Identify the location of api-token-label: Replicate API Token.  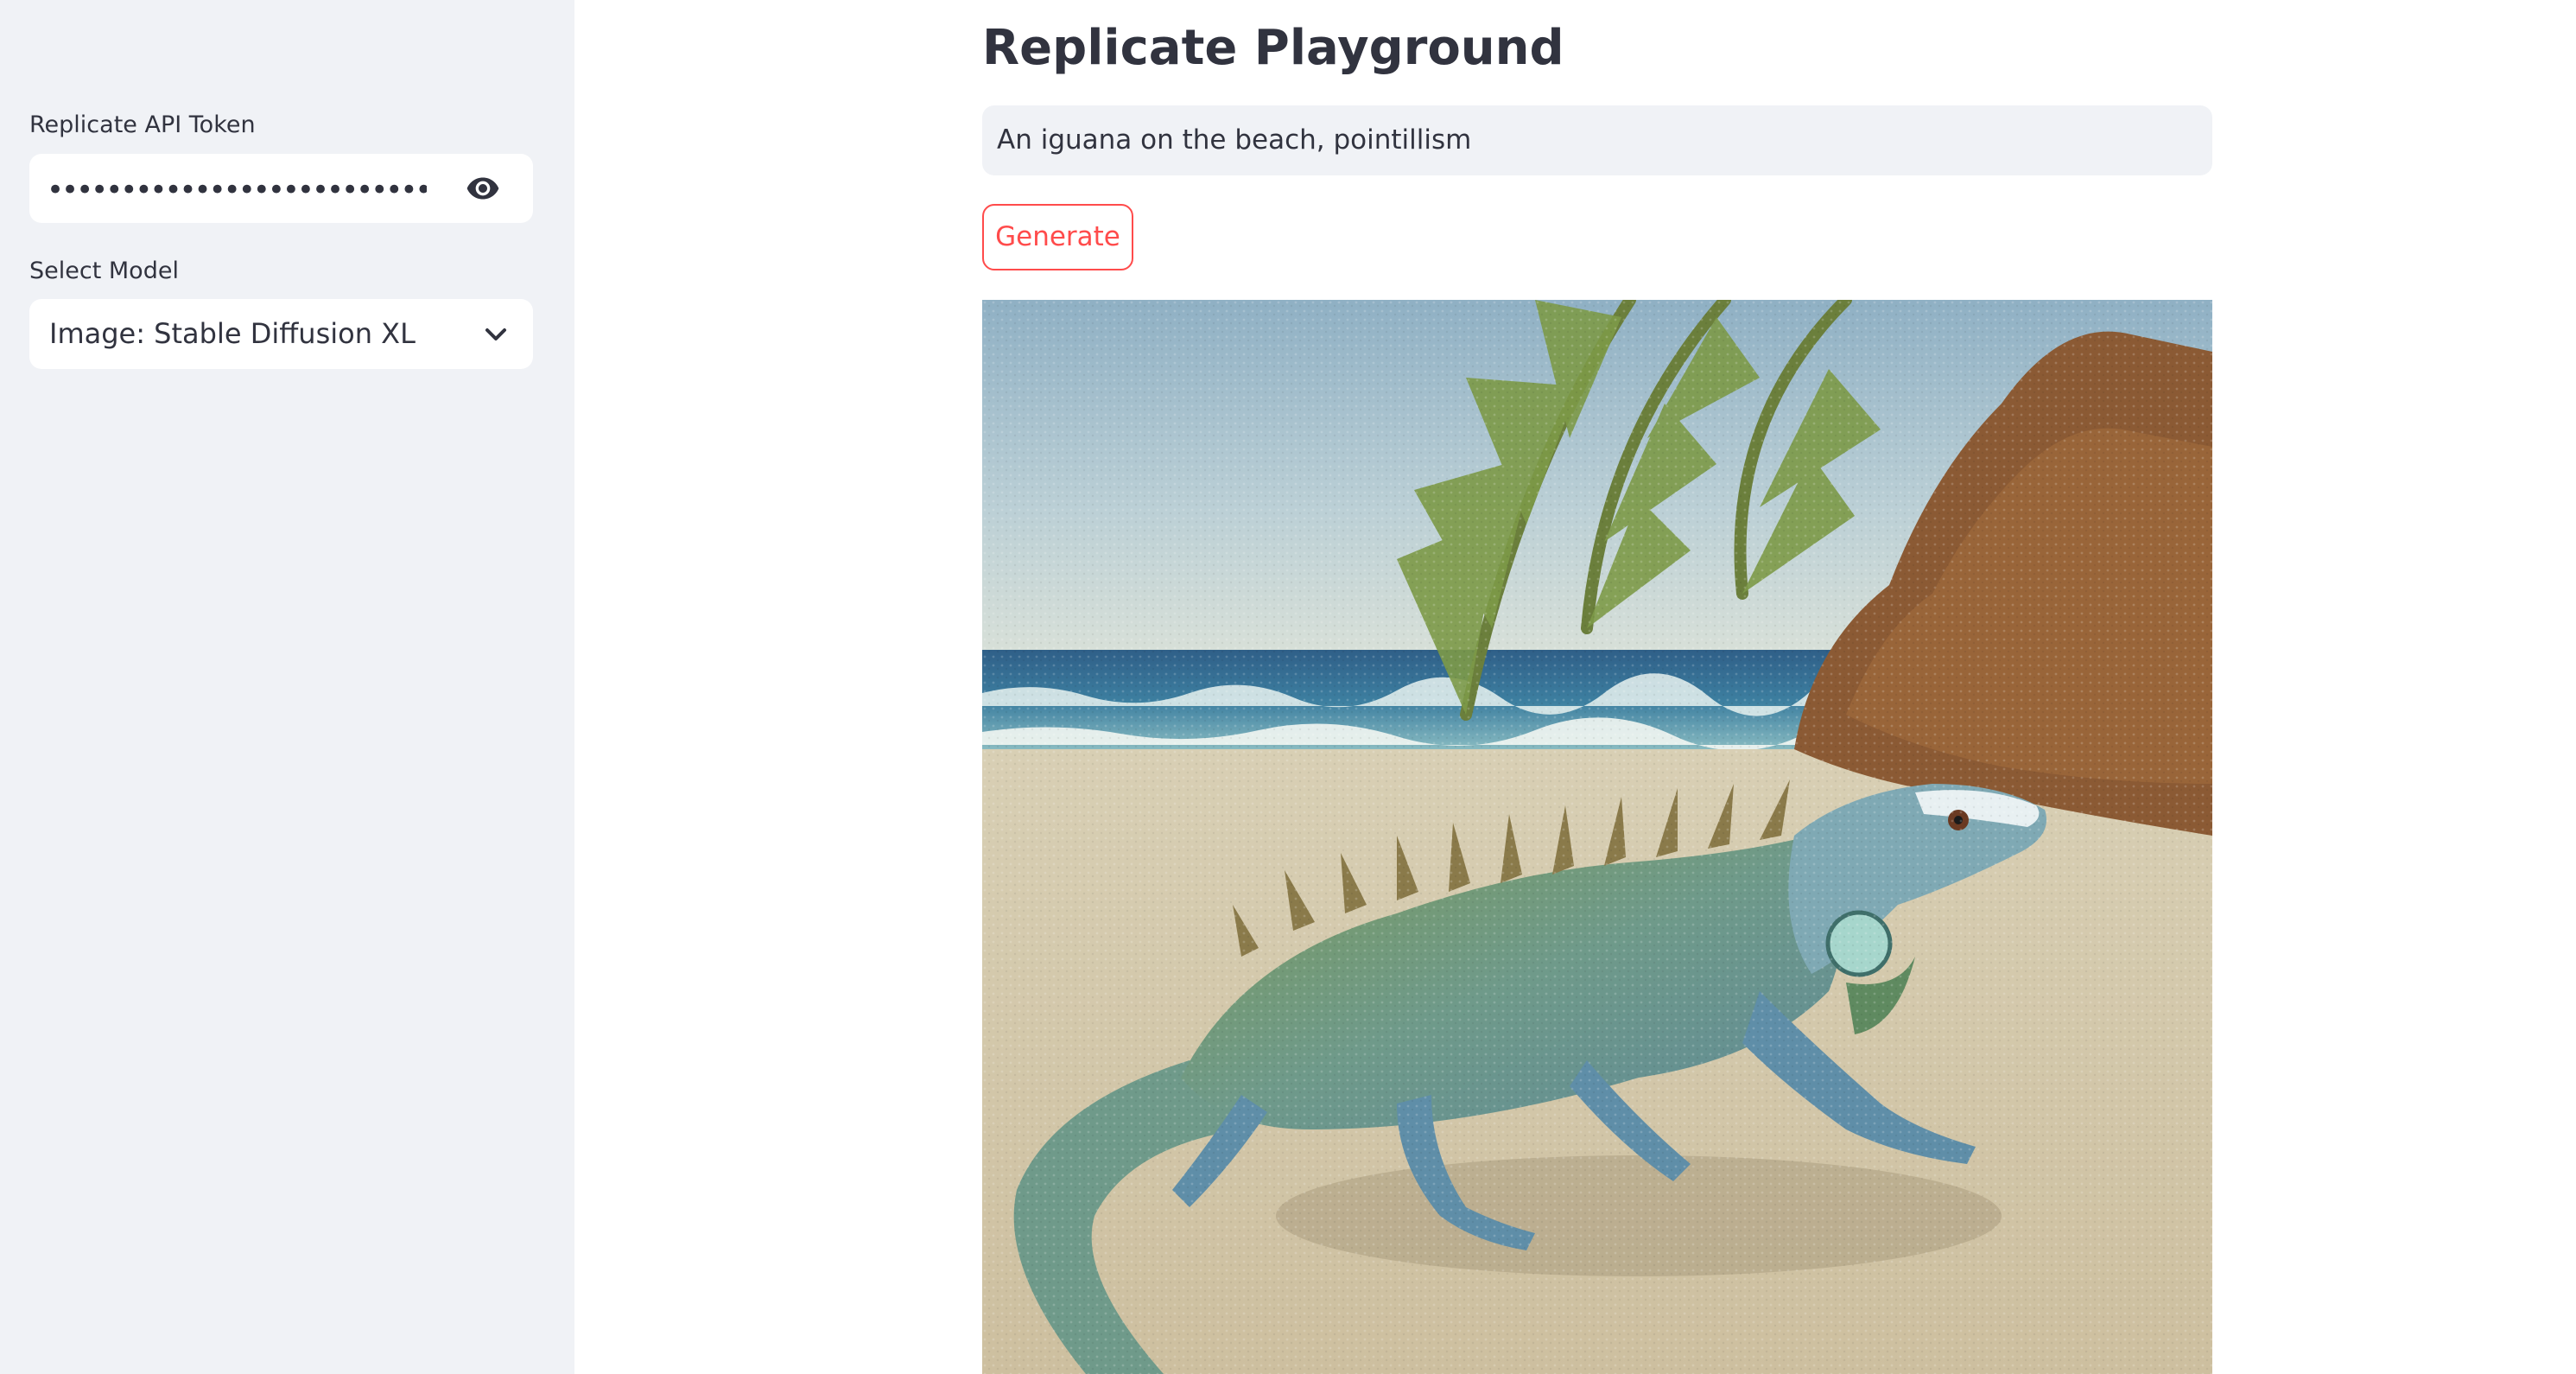
(142, 124).